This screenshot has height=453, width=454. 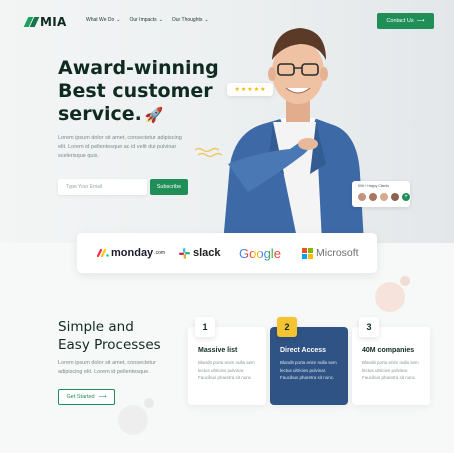 I want to click on hero-title: Award-winning Best customer service. 🚀, so click(x=145, y=92).